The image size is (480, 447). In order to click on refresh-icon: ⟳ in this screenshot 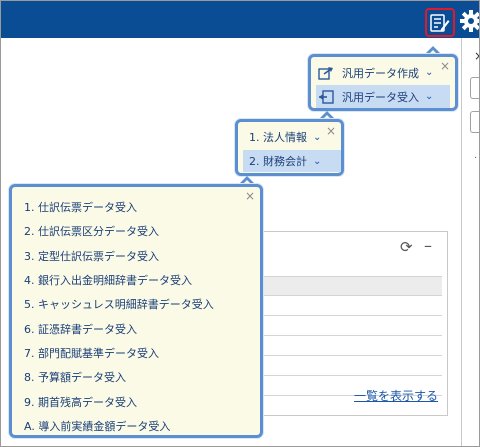, I will do `click(406, 247)`.